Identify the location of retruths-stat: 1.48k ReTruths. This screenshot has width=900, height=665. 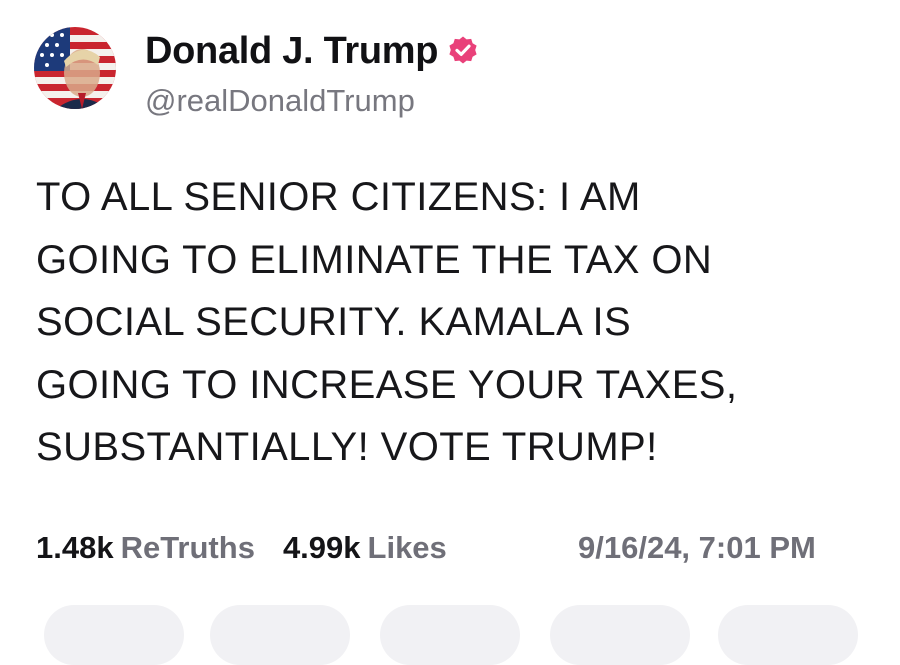
(145, 548).